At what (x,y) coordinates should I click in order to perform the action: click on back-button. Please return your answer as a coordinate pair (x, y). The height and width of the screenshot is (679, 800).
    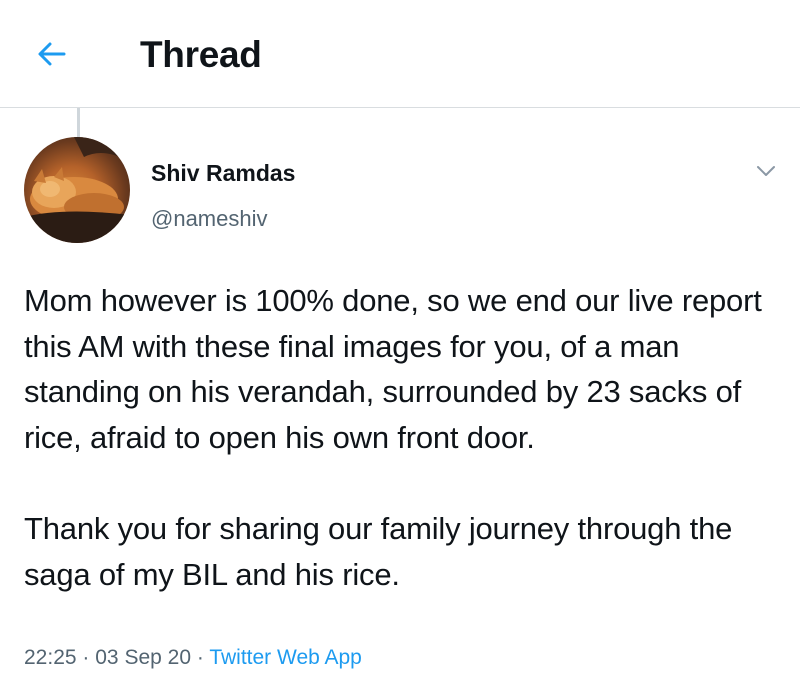
    Looking at the image, I should click on (52, 56).